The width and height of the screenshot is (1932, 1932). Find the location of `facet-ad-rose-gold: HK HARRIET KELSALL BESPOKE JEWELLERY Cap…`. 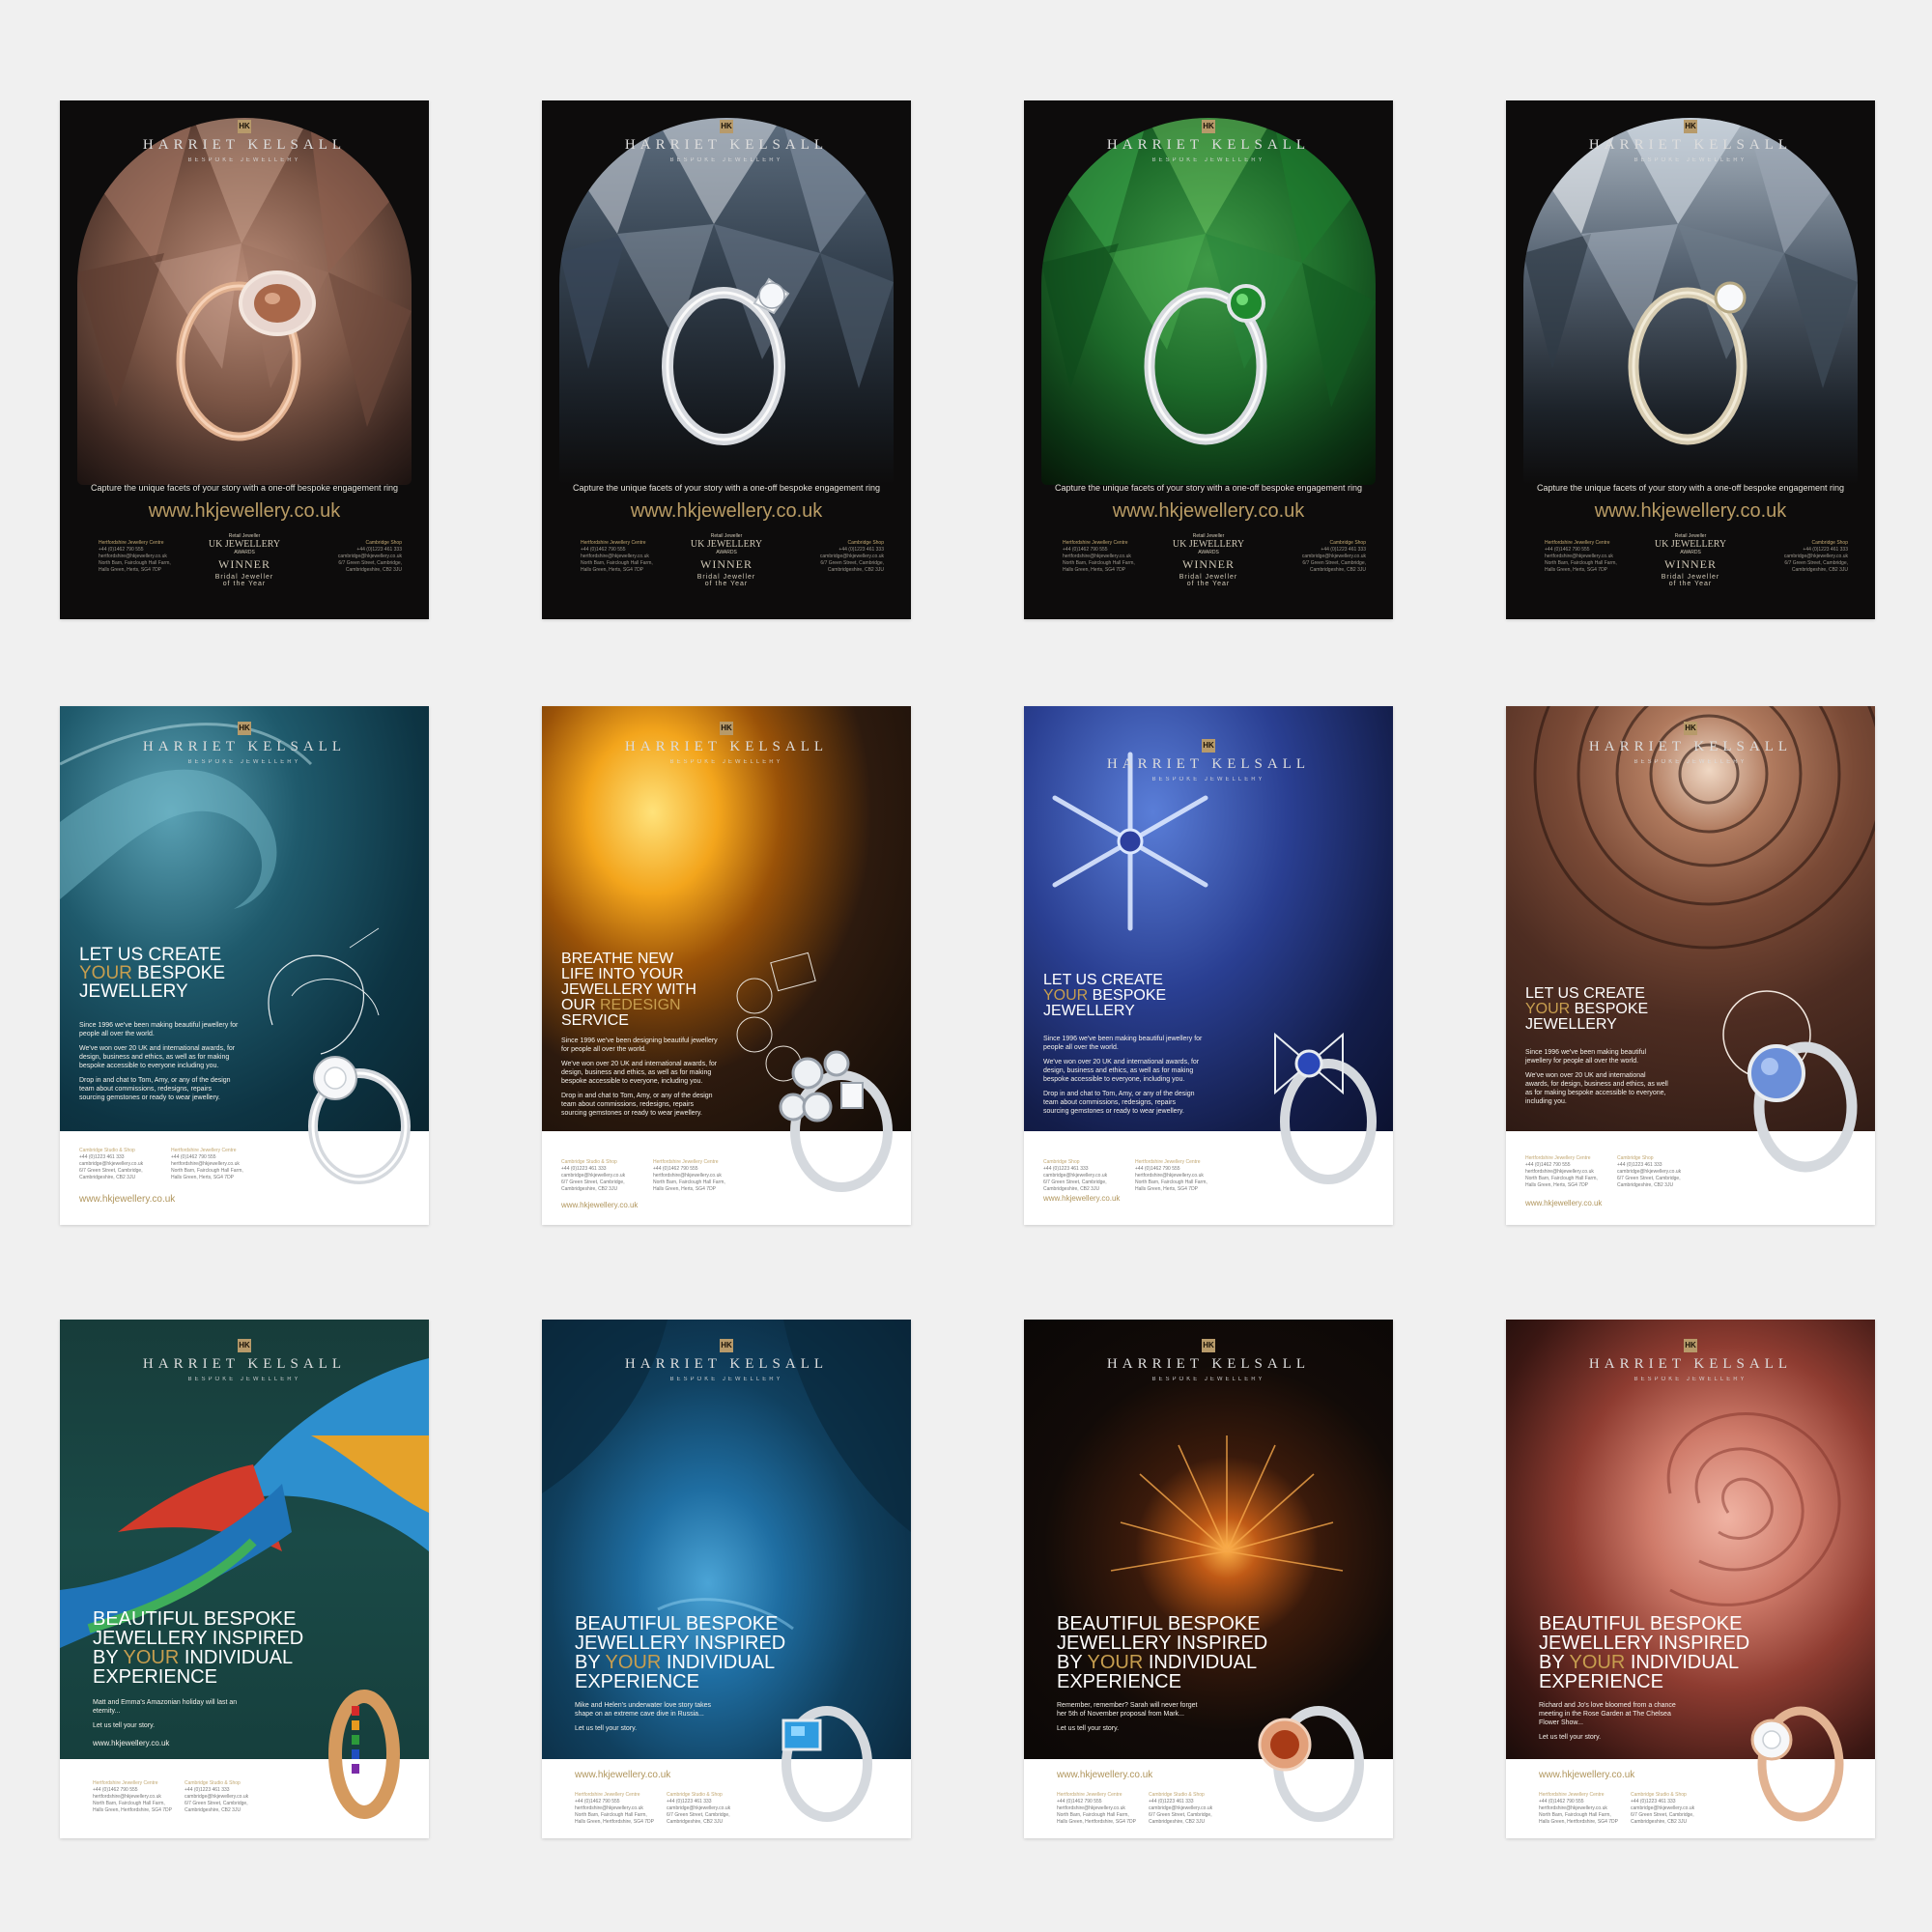

facet-ad-rose-gold: HK HARRIET KELSALL BESPOKE JEWELLERY Cap… is located at coordinates (244, 359).